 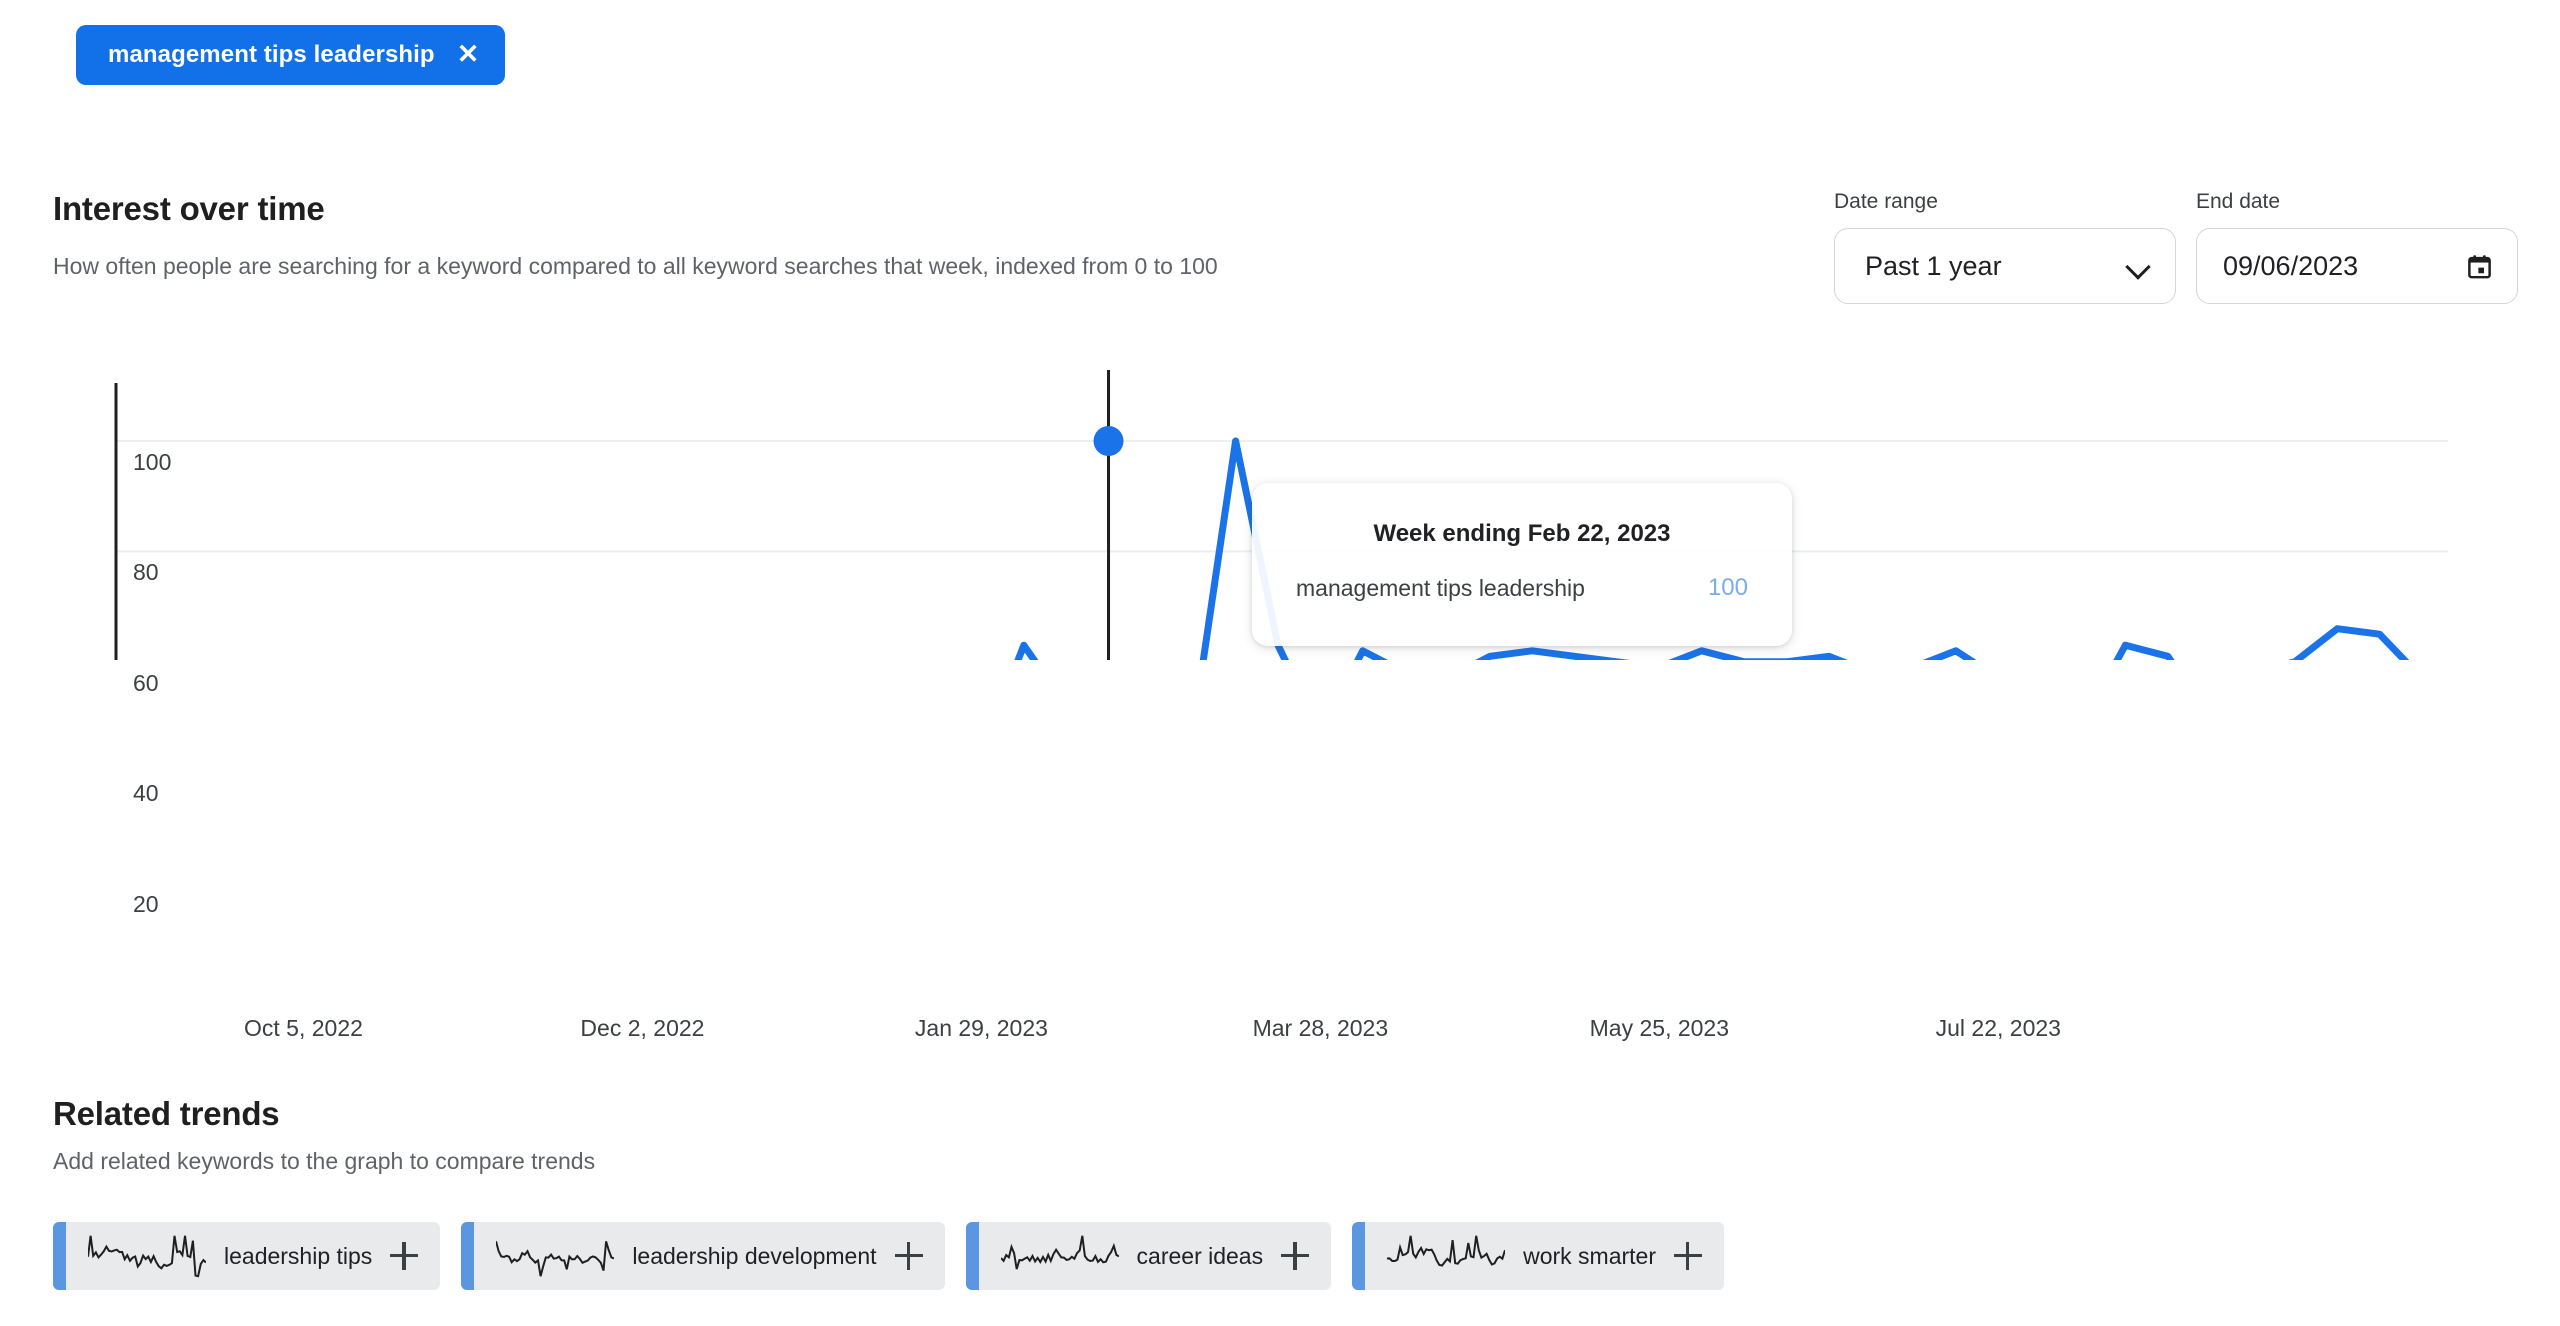 What do you see at coordinates (303, 1028) in the screenshot?
I see `x-axis-tick-label: Oct 5, 2022` at bounding box center [303, 1028].